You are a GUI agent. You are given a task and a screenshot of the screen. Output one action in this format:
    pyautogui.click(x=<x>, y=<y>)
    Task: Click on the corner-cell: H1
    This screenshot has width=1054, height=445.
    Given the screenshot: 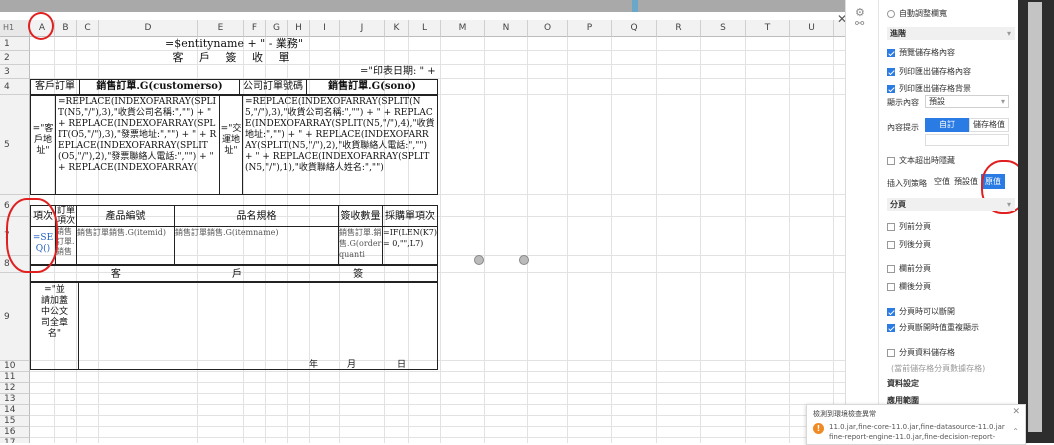 What is the action you would take?
    pyautogui.click(x=15, y=28)
    